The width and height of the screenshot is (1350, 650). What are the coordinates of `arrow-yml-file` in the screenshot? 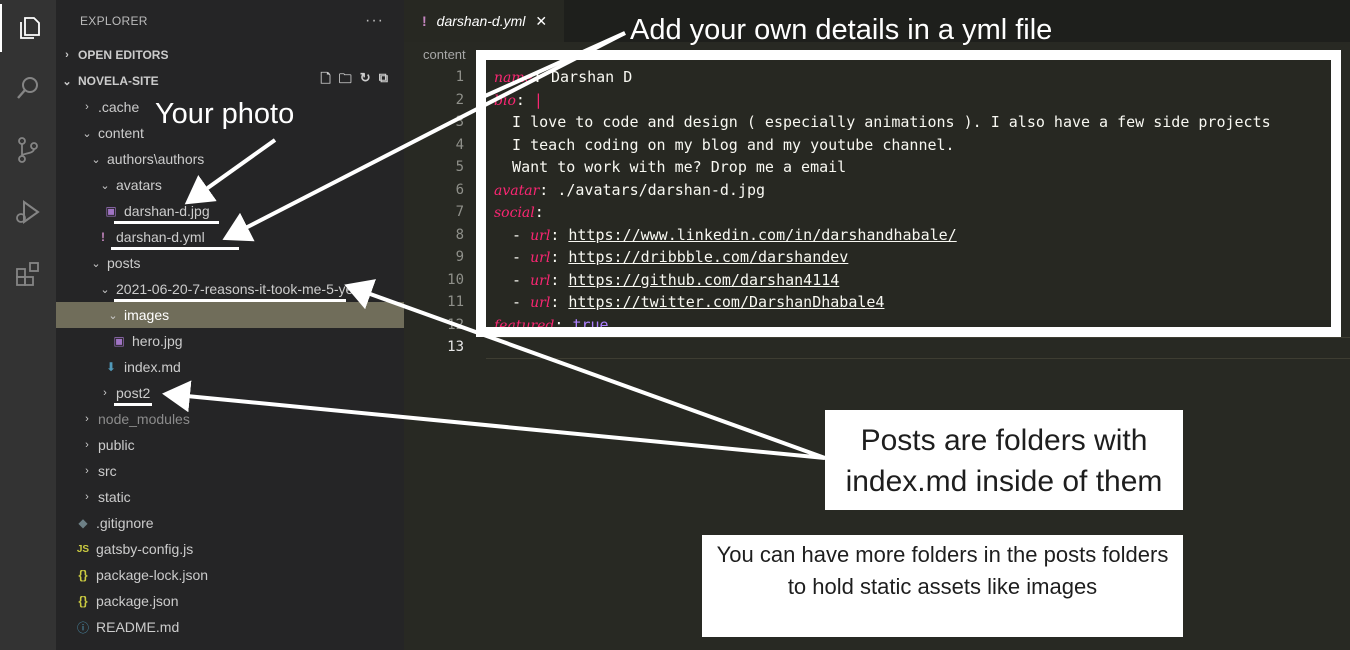 It's located at (424, 136).